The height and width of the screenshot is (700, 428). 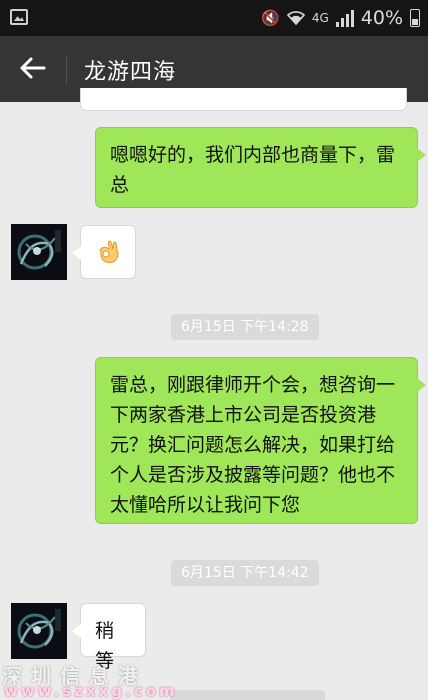 I want to click on header-divider, so click(x=66, y=70).